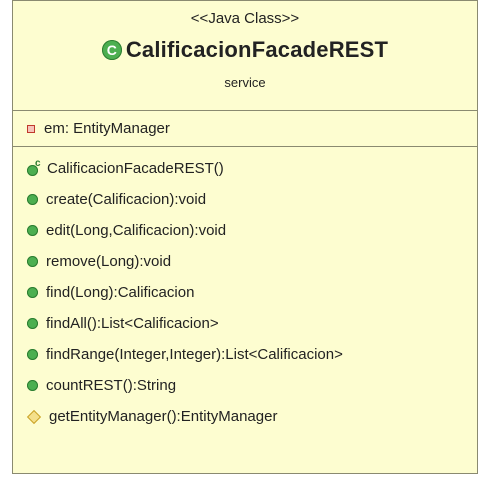 The width and height of the screenshot is (480, 483). I want to click on method-label: getEntityManager():EntityManager, so click(163, 416).